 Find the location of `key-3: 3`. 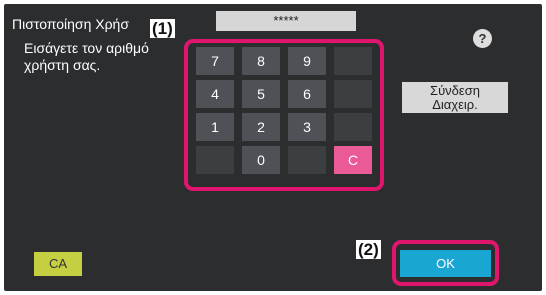

key-3: 3 is located at coordinates (307, 127).